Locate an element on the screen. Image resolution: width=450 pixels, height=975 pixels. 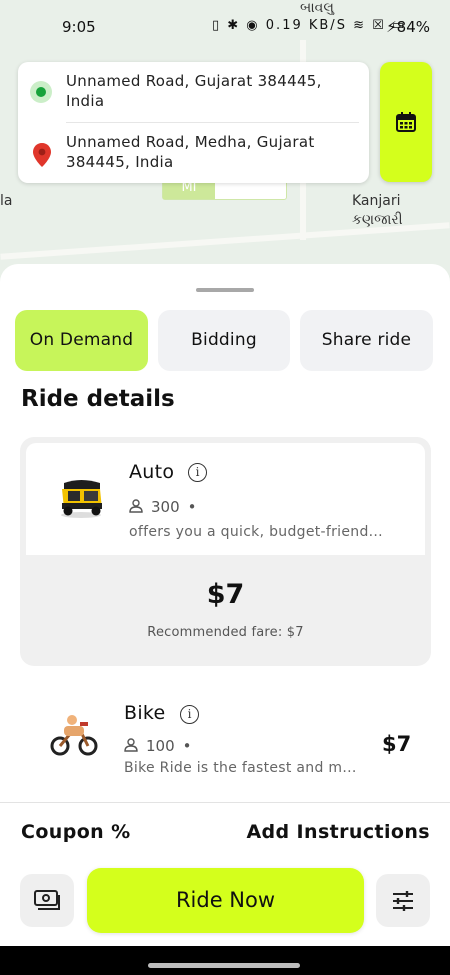
recommended-fare: Recommended fare: $7 is located at coordinates (225, 632).